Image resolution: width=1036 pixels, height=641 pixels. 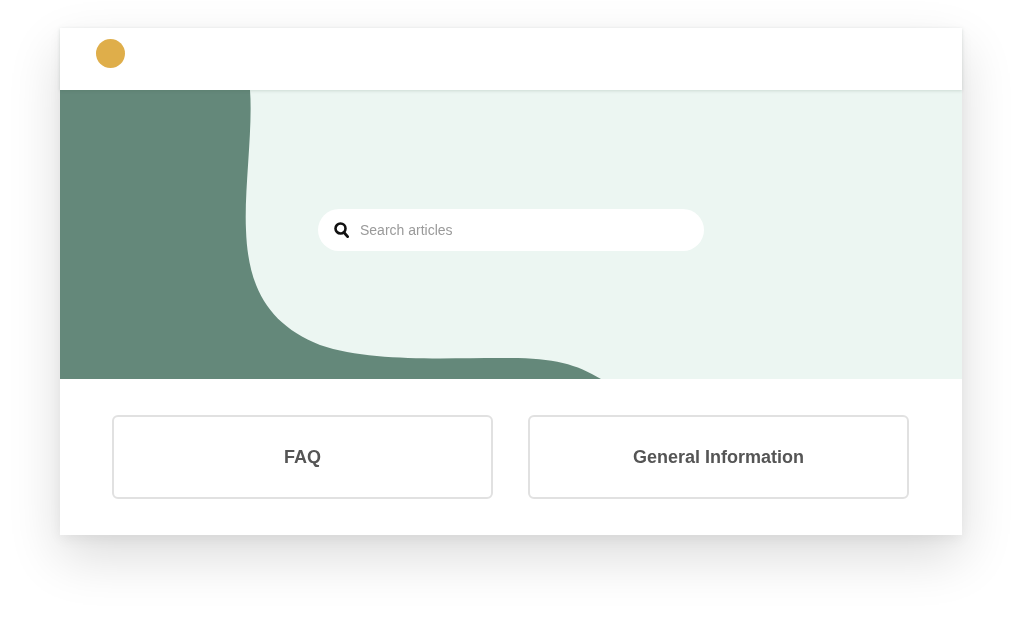 What do you see at coordinates (302, 457) in the screenshot?
I see `category-card: FAQ` at bounding box center [302, 457].